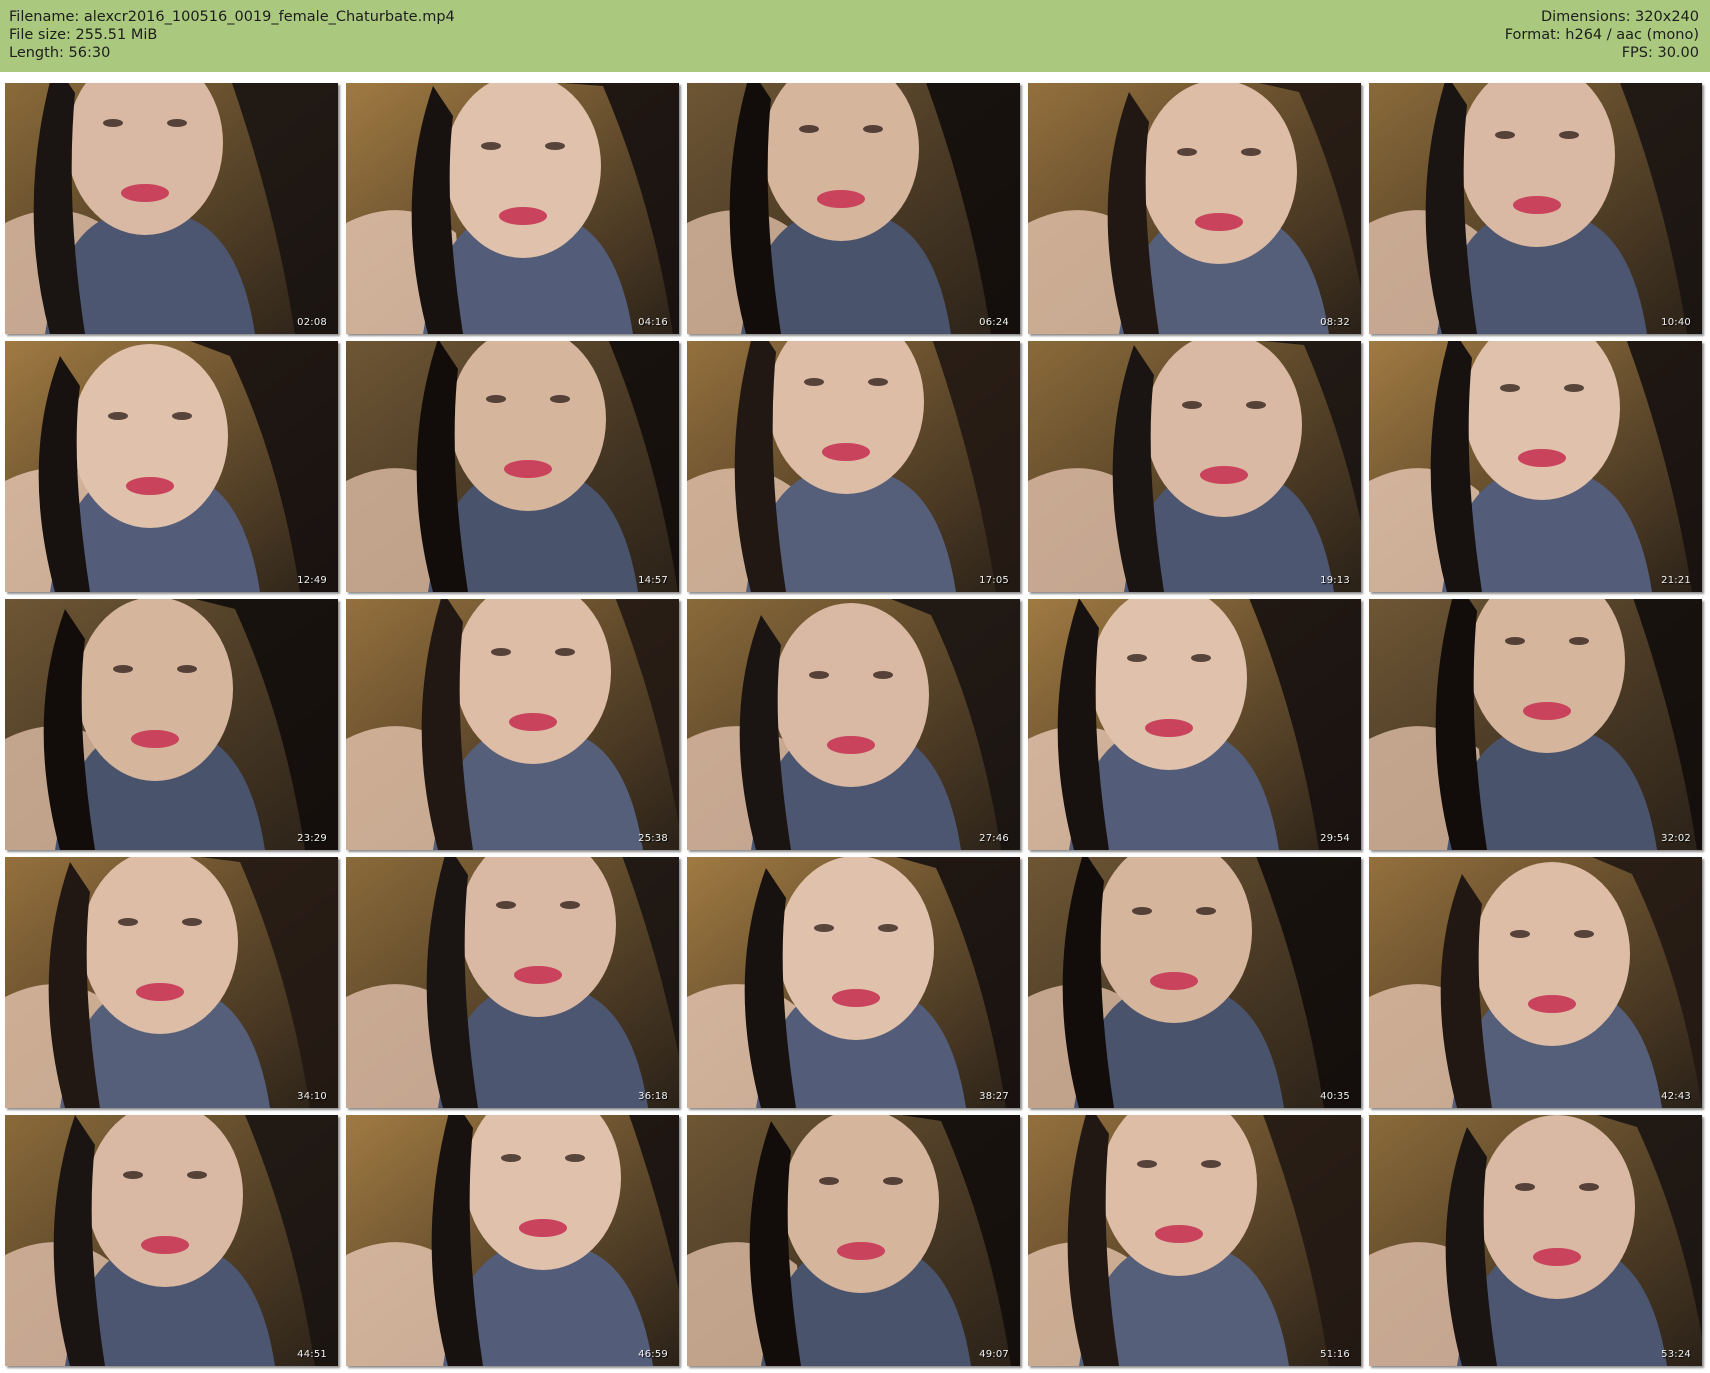 The height and width of the screenshot is (1373, 1710). Describe the element at coordinates (1676, 580) in the screenshot. I see `thumbnail-timestamp: 21:21` at that location.